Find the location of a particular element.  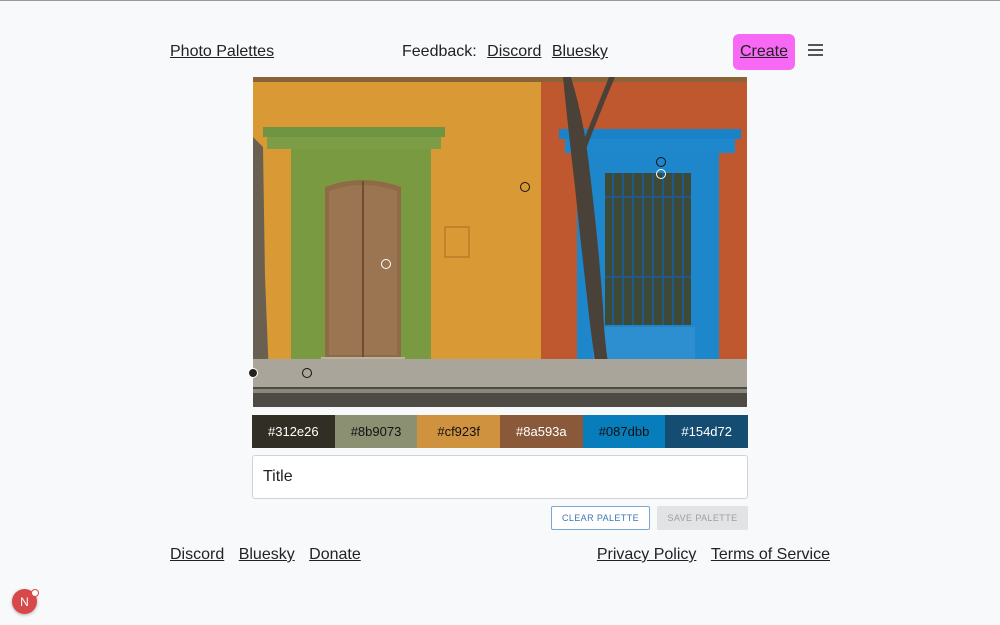

swatch-hex: #cf923f is located at coordinates (458, 431).